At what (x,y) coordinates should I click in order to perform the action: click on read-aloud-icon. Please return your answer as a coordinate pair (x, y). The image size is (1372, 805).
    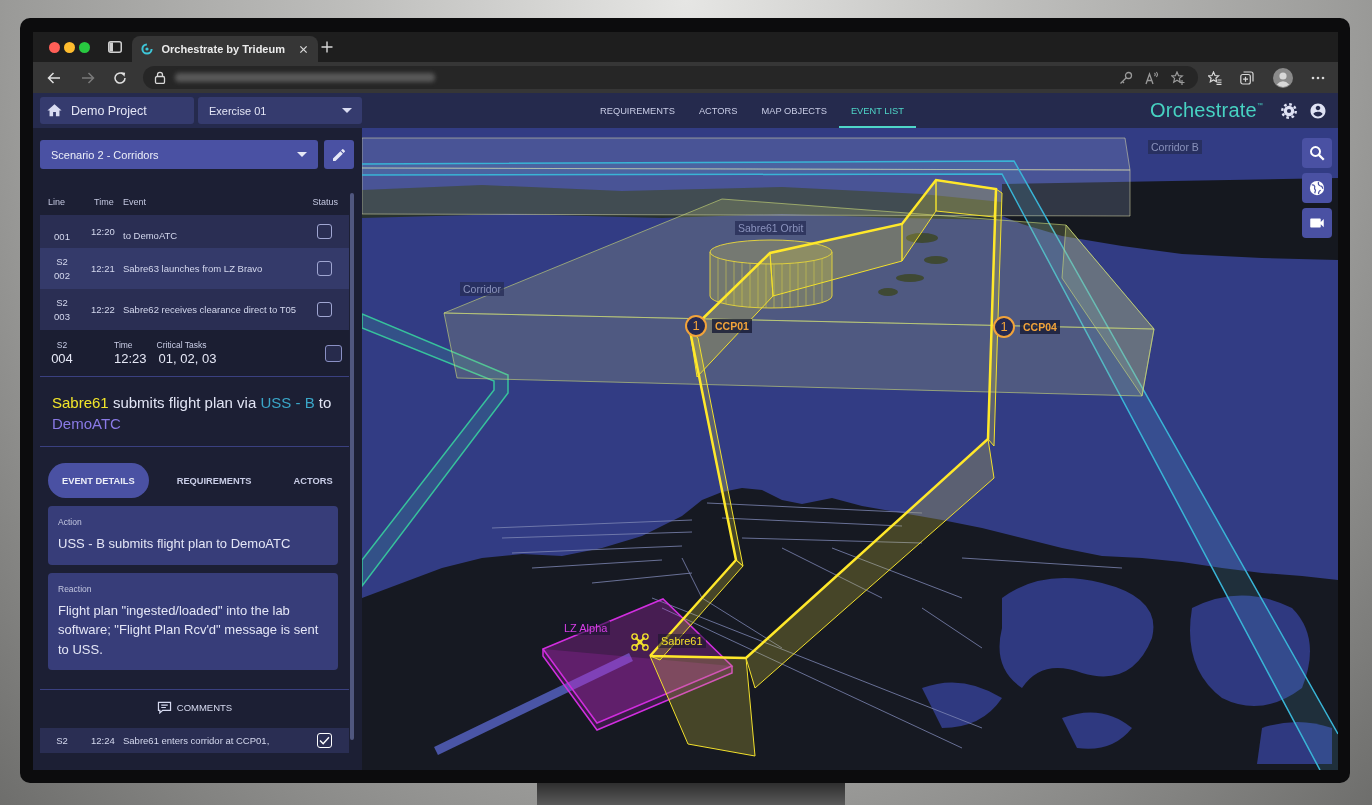
    Looking at the image, I should click on (1152, 77).